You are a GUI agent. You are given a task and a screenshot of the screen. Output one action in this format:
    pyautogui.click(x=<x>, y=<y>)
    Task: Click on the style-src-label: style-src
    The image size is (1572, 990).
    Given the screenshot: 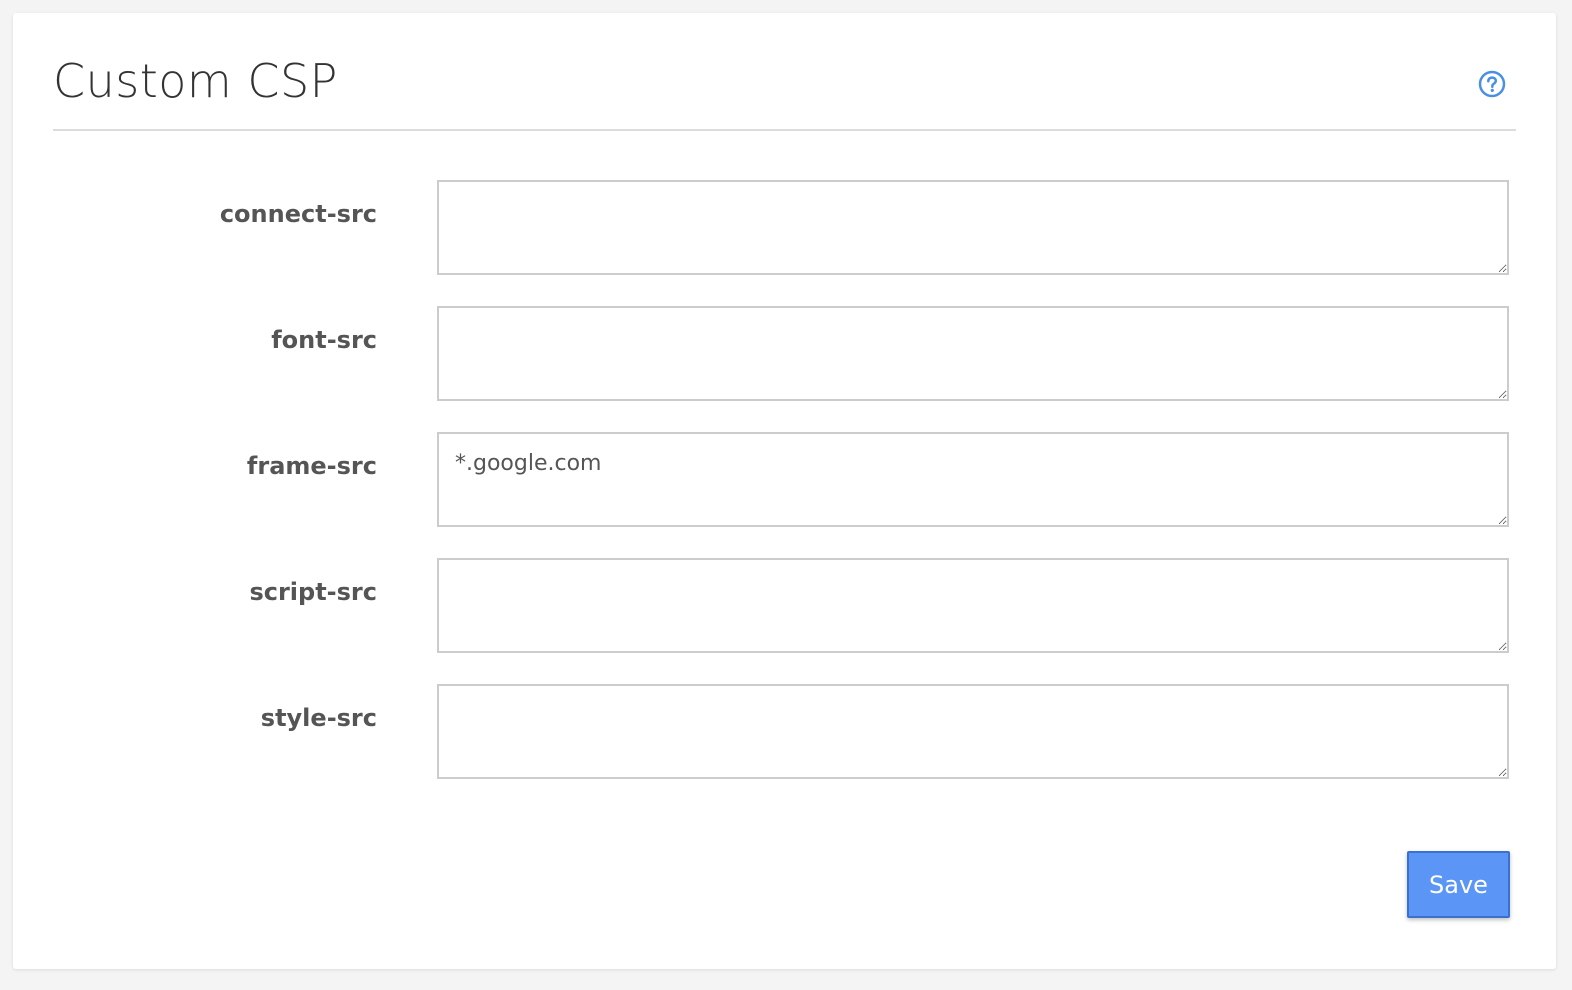 What is the action you would take?
    pyautogui.click(x=318, y=718)
    